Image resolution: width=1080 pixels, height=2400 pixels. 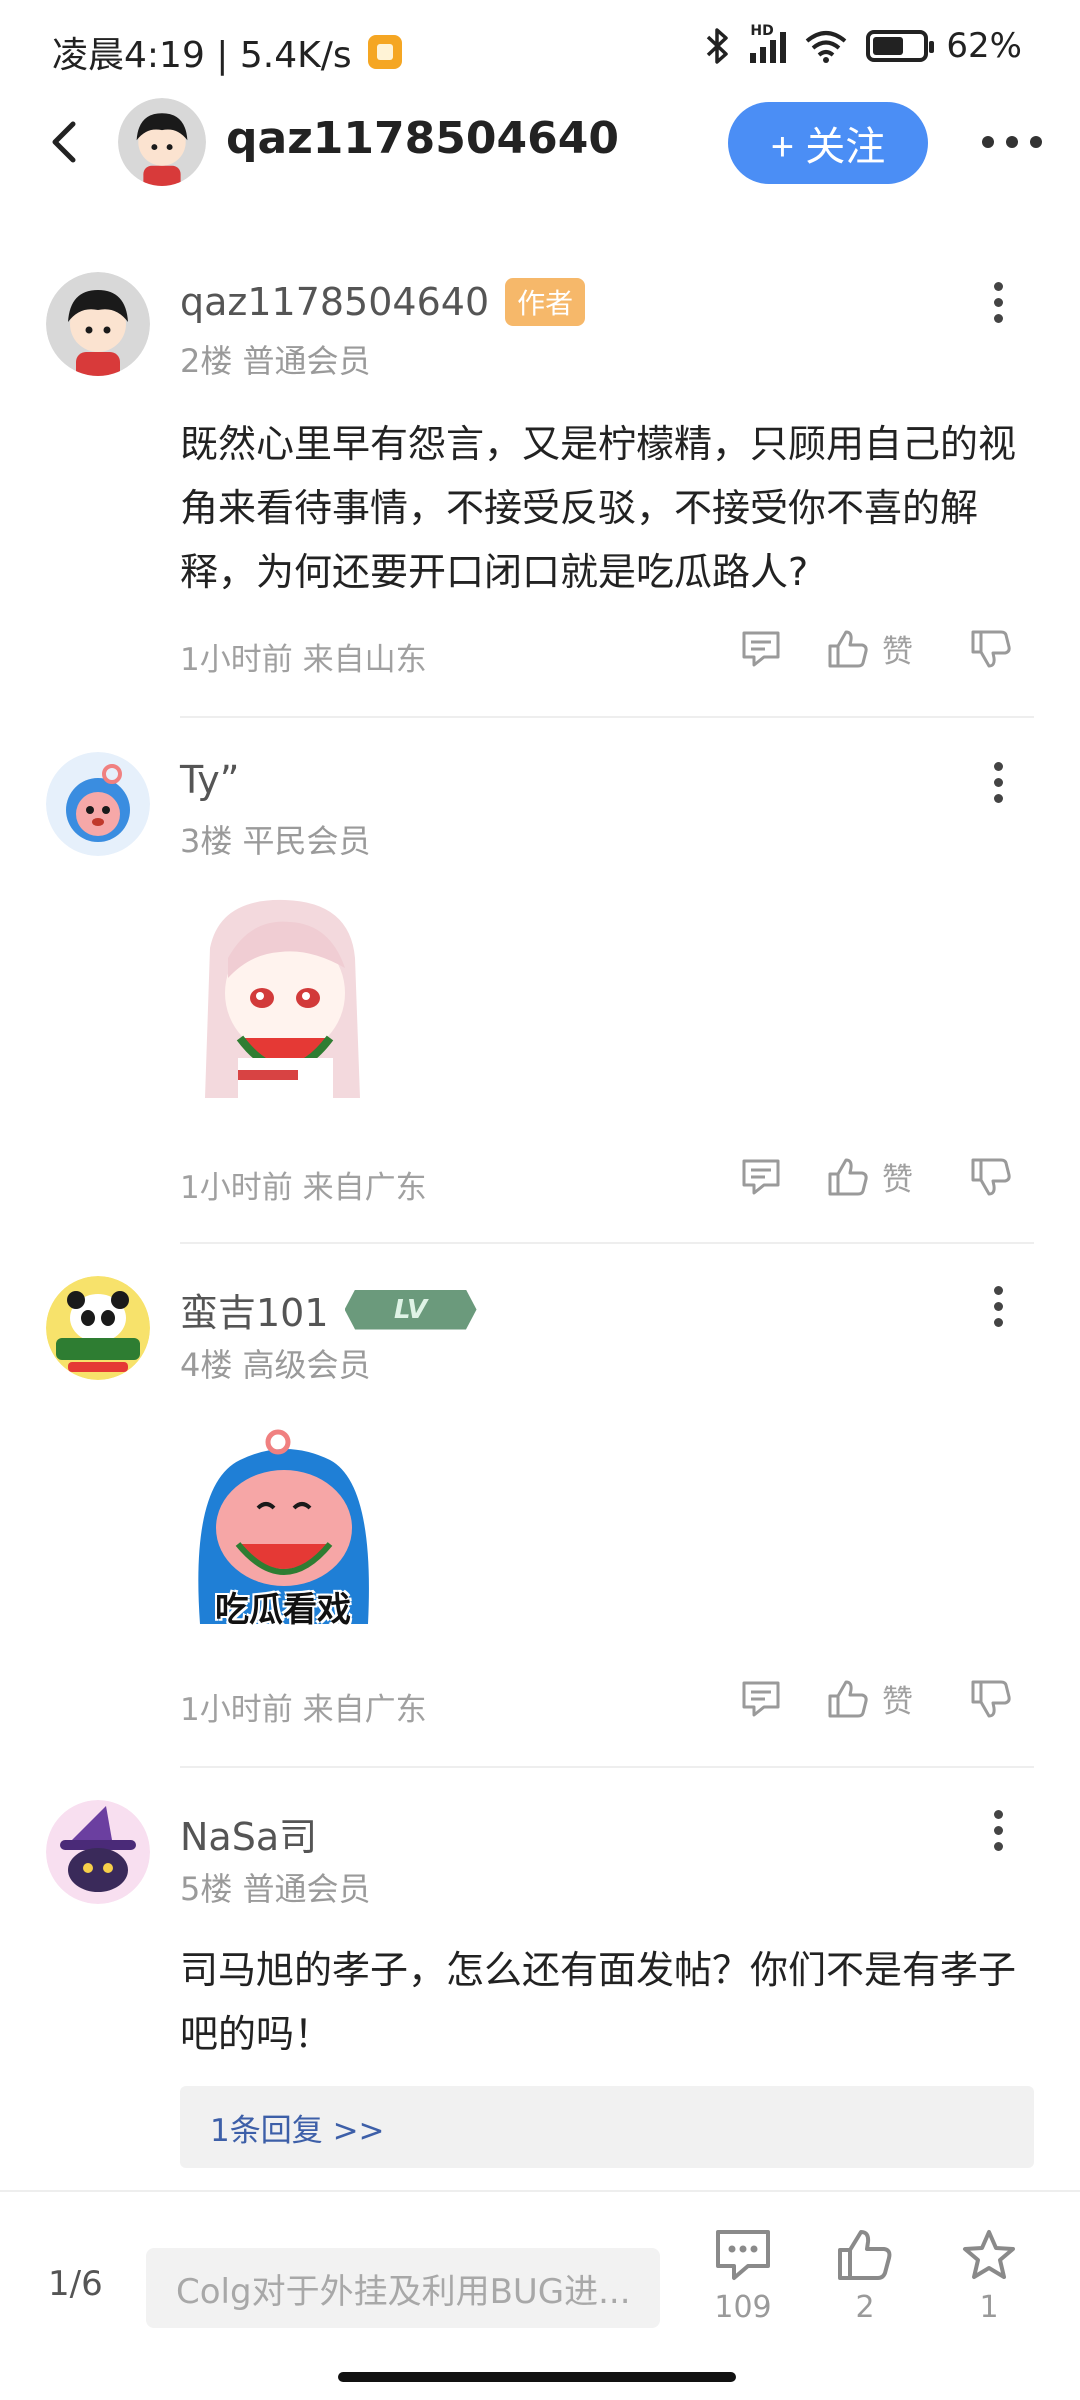 I want to click on bluetooth-icon, so click(x=718, y=46).